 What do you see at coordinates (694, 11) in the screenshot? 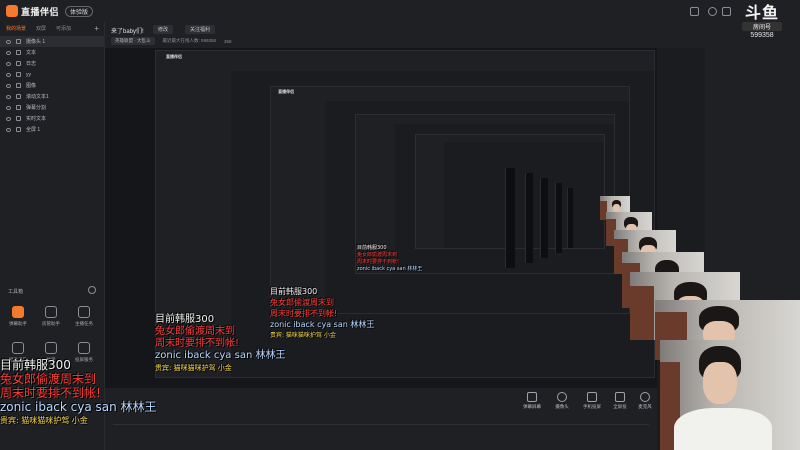
I see `transfer-icon` at bounding box center [694, 11].